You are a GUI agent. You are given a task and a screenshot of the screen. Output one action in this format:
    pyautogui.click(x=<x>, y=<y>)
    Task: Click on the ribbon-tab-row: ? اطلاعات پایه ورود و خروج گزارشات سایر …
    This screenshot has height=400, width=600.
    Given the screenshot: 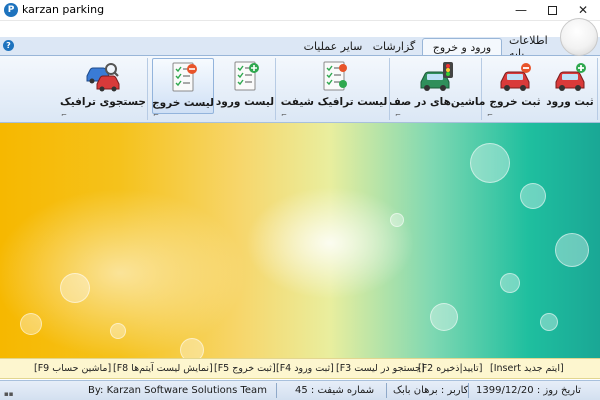 What is the action you would take?
    pyautogui.click(x=300, y=47)
    